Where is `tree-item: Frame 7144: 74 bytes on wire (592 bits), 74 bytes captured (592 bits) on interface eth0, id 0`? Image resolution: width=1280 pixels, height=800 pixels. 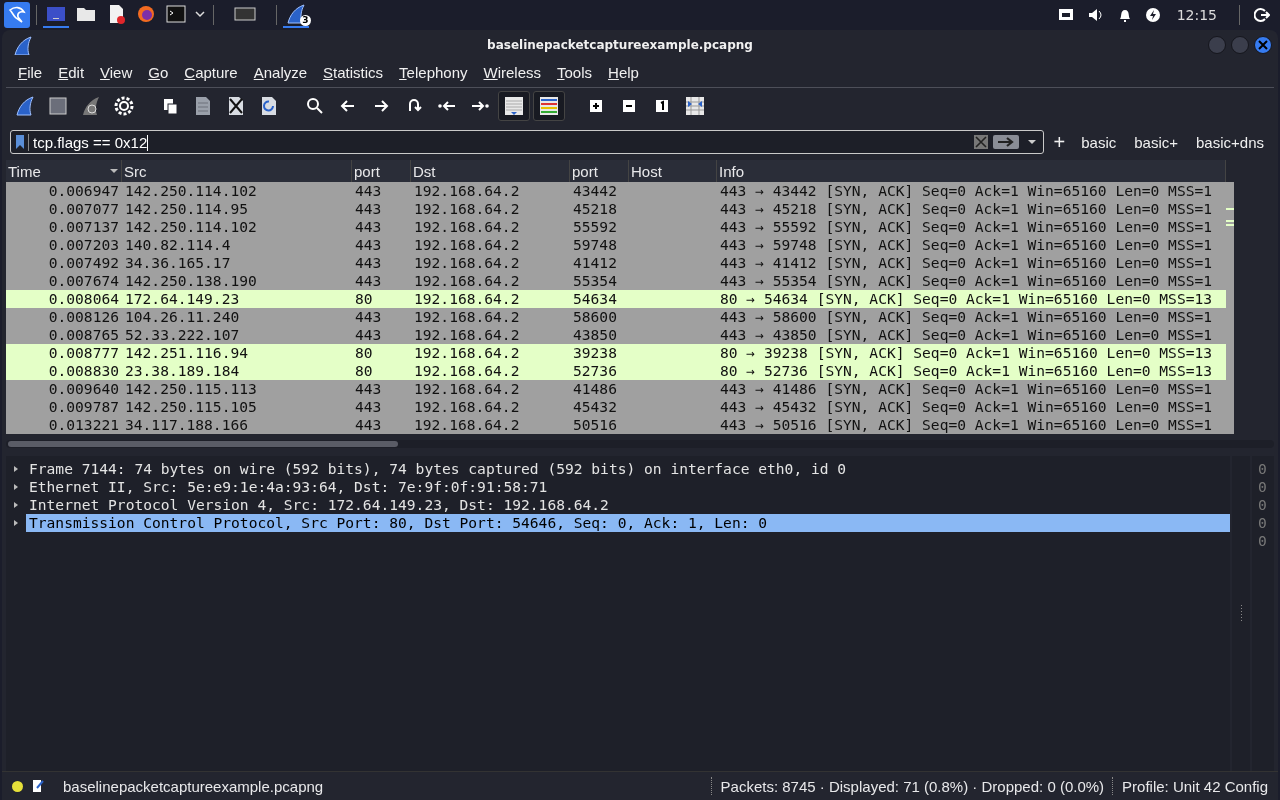 tree-item: Frame 7144: 74 bytes on wire (592 bits), 74 bytes captured (592 bits) on interface eth0, id 0 is located at coordinates (628, 469).